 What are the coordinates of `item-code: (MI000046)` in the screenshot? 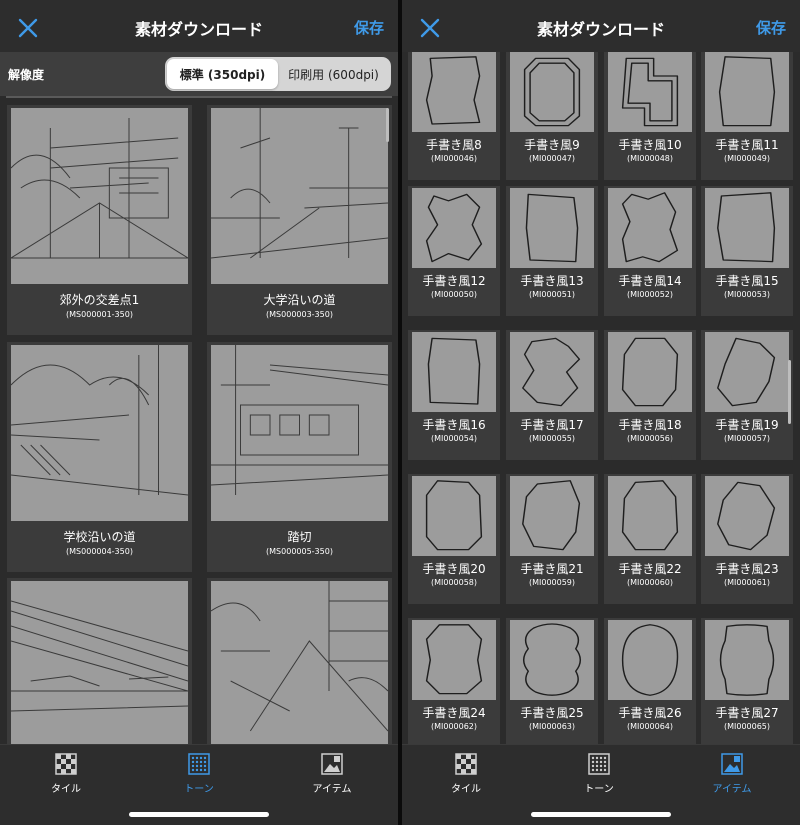 It's located at (454, 158).